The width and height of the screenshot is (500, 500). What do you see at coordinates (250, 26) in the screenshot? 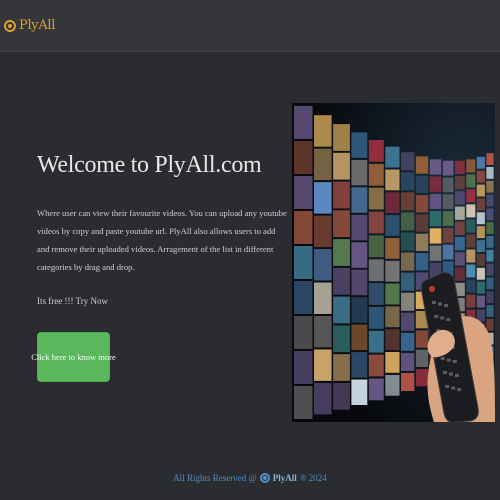
I see `navbar: PlyAll` at bounding box center [250, 26].